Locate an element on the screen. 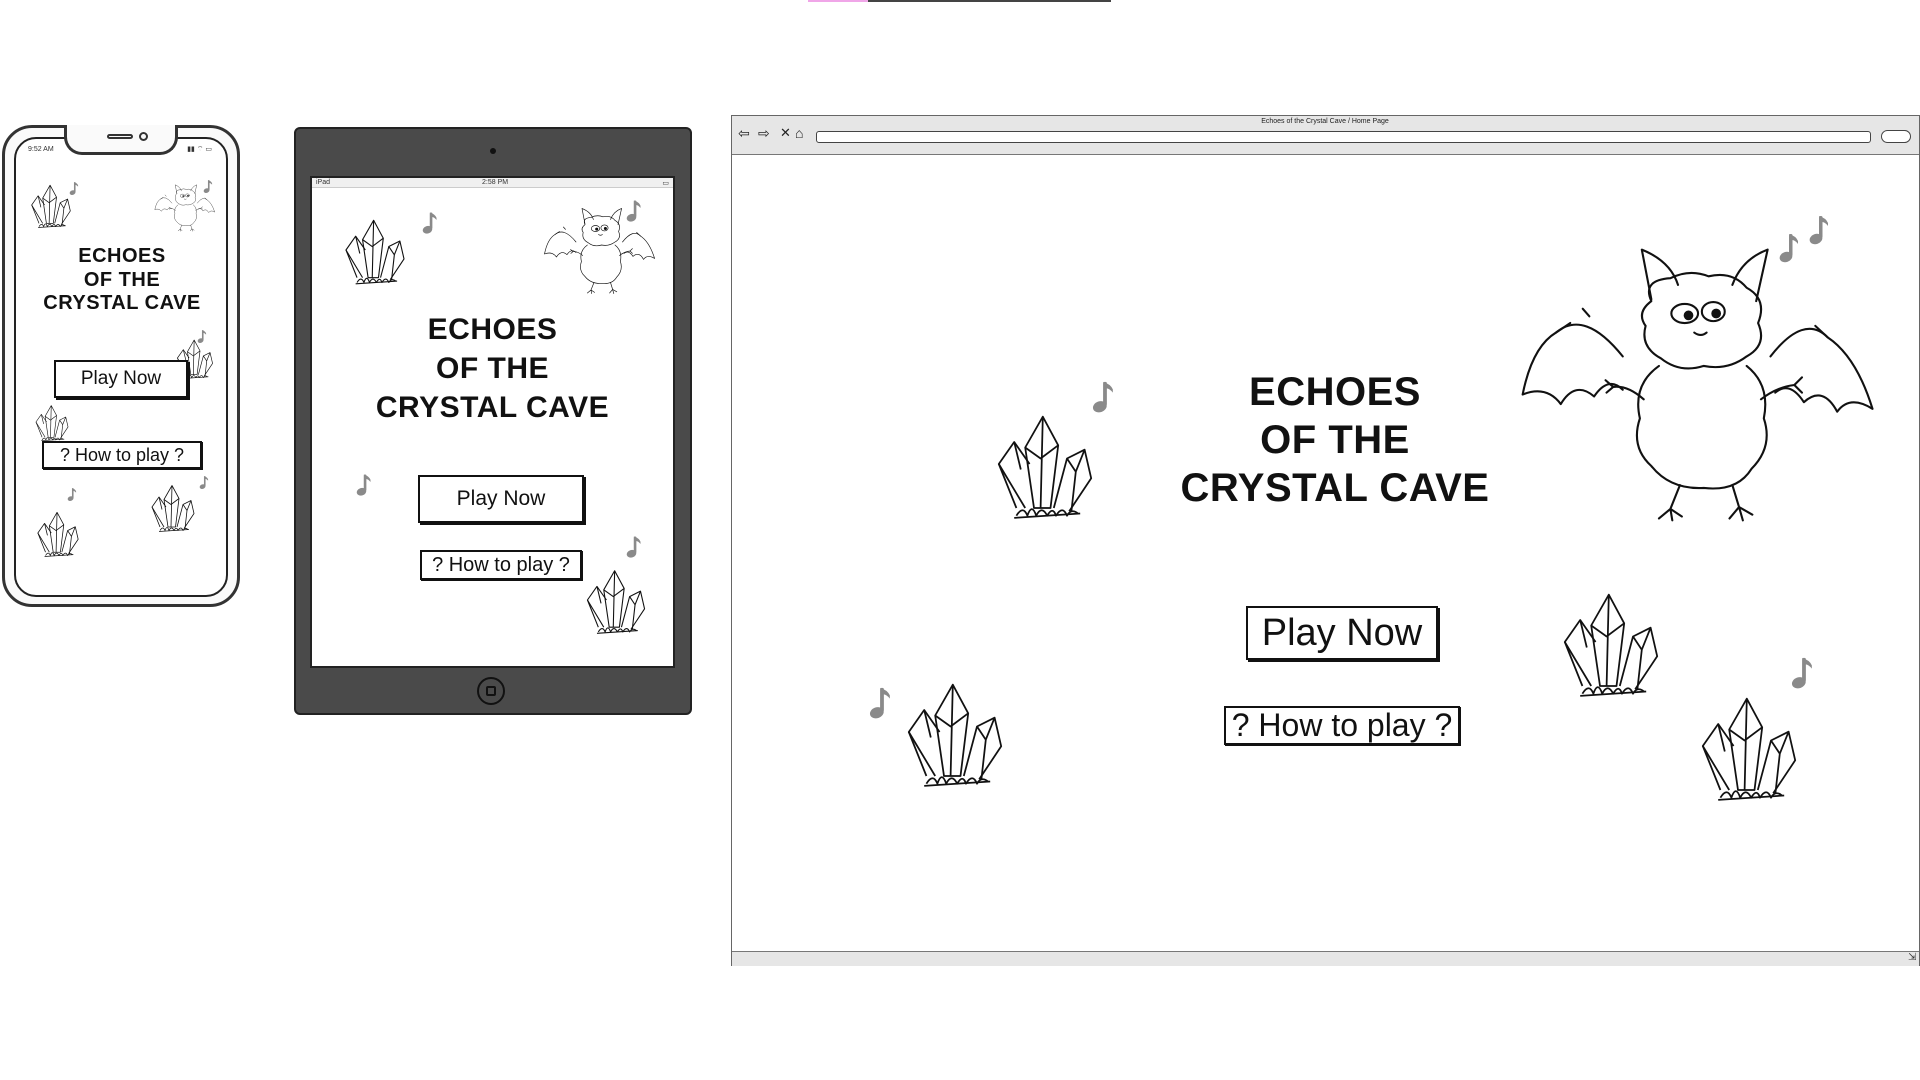  browser-url-field is located at coordinates (1343, 137).